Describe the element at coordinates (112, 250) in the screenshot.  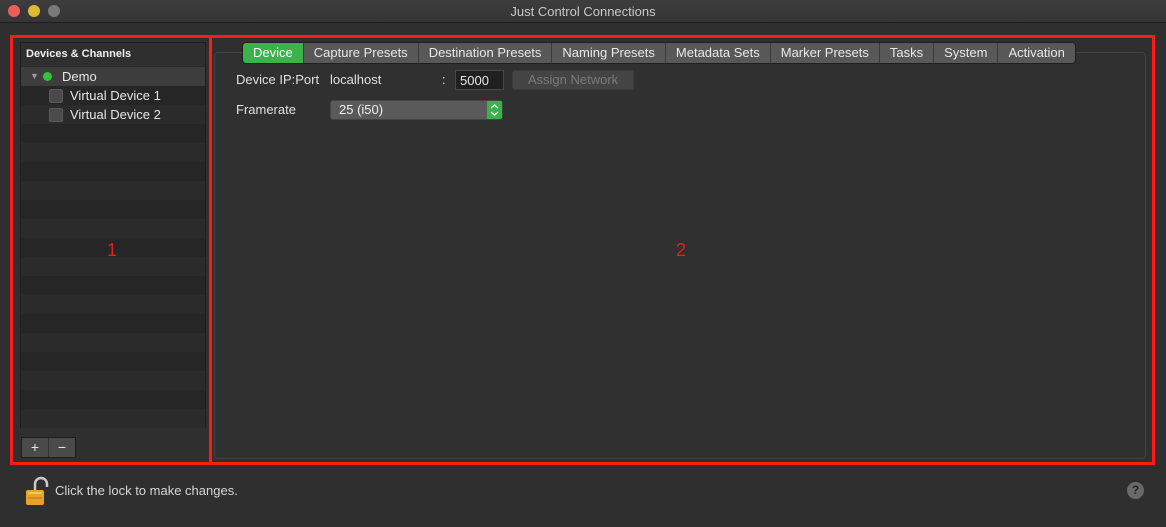
I see `annotation-label-left: 1` at that location.